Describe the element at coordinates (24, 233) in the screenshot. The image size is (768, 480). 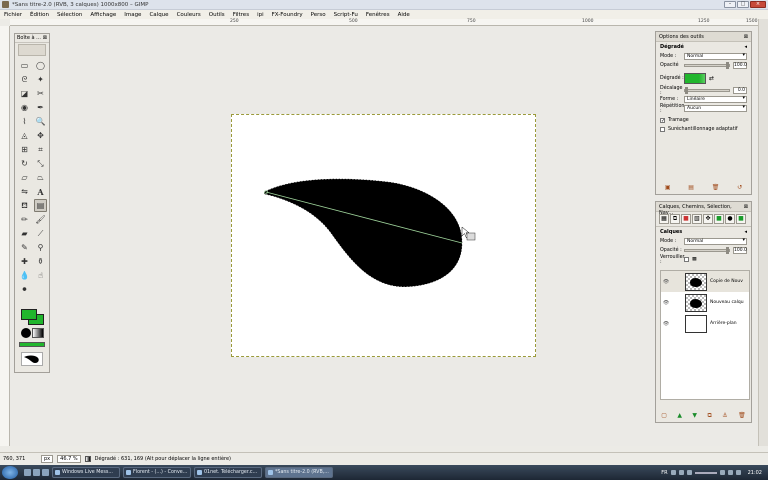
I see `eraser-icon: ▰` at that location.